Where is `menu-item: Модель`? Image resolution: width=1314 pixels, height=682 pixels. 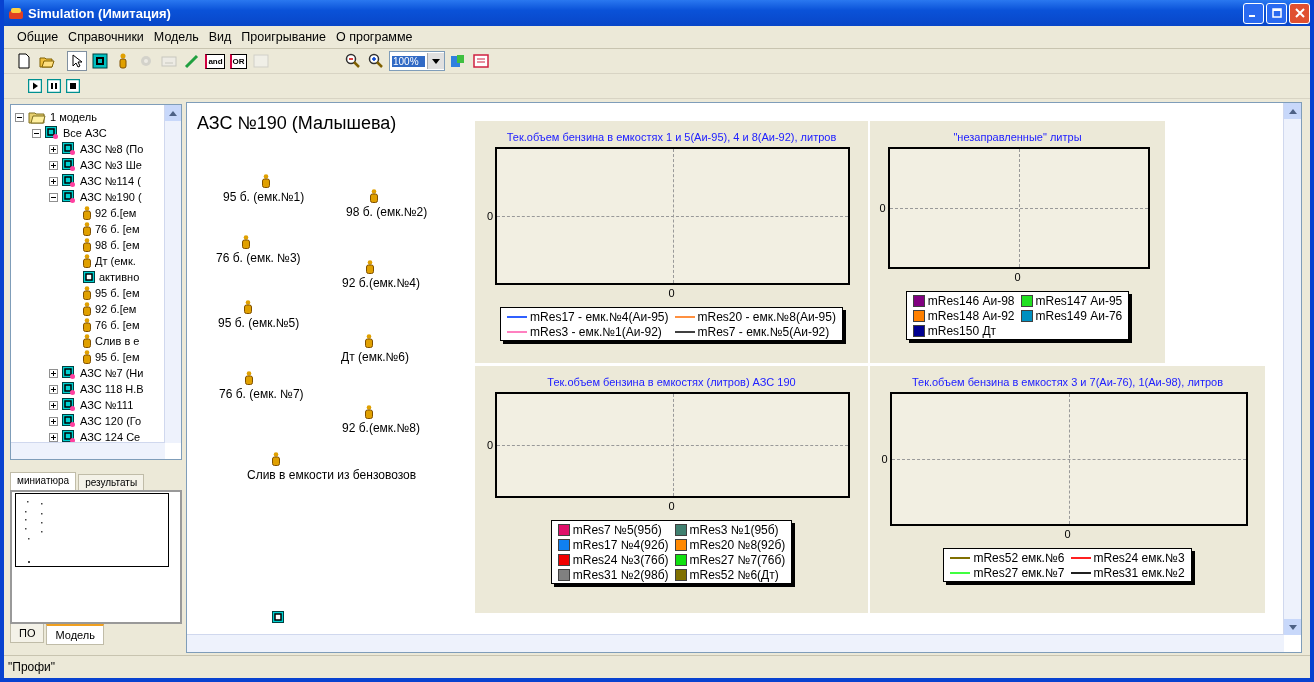 menu-item: Модель is located at coordinates (176, 37).